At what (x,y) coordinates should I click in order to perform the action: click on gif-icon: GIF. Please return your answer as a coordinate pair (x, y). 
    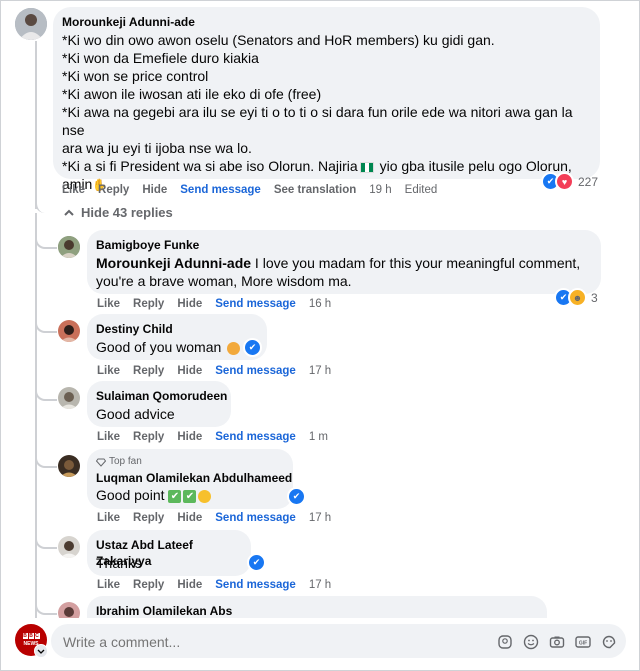
    Looking at the image, I should click on (583, 642).